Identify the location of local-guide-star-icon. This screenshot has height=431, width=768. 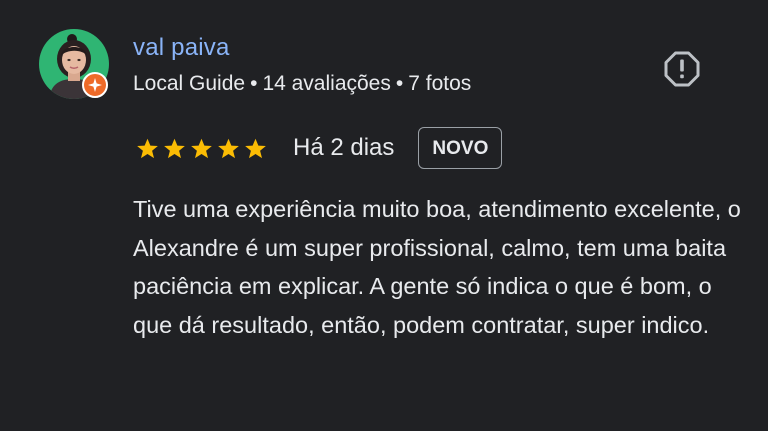
(95, 85).